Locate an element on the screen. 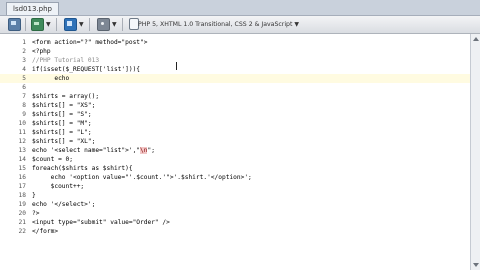 Image resolution: width=480 pixels, height=270 pixels. code-line: 1 <form action="?" method="post"> is located at coordinates (235, 42).